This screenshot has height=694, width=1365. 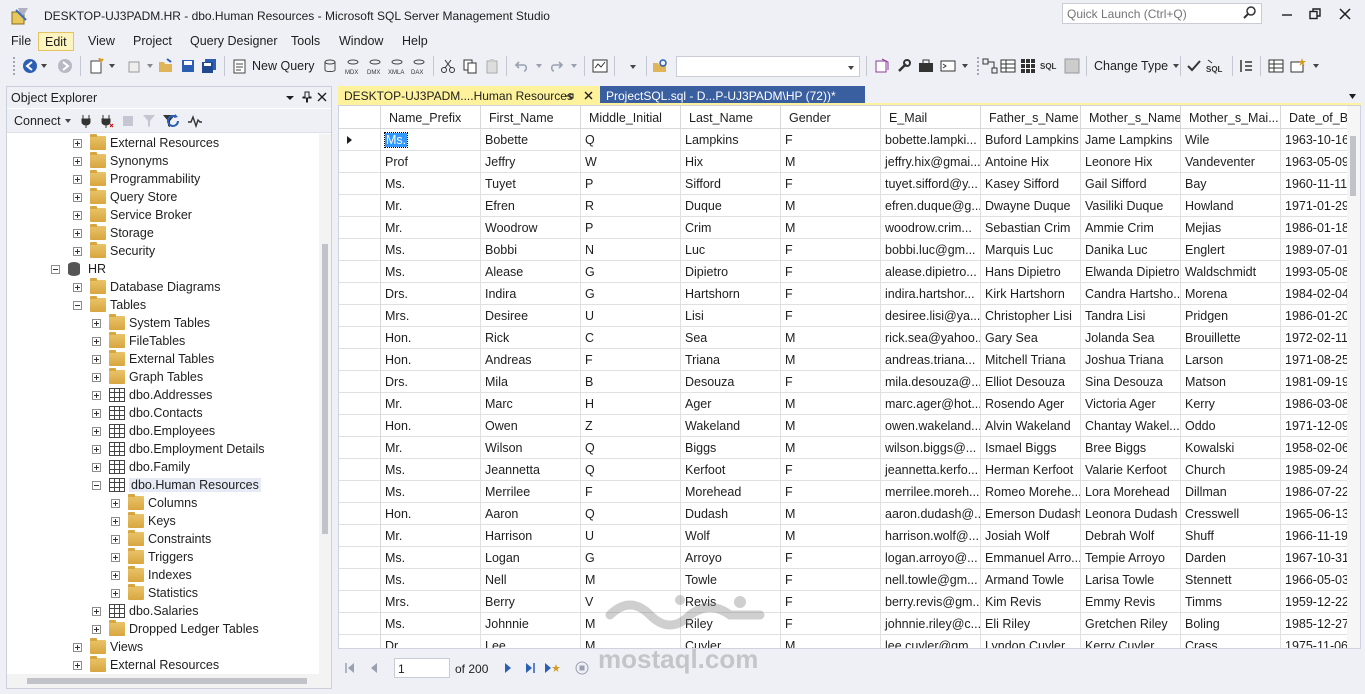 I want to click on tree-node-label: Graph Tables, so click(x=166, y=377).